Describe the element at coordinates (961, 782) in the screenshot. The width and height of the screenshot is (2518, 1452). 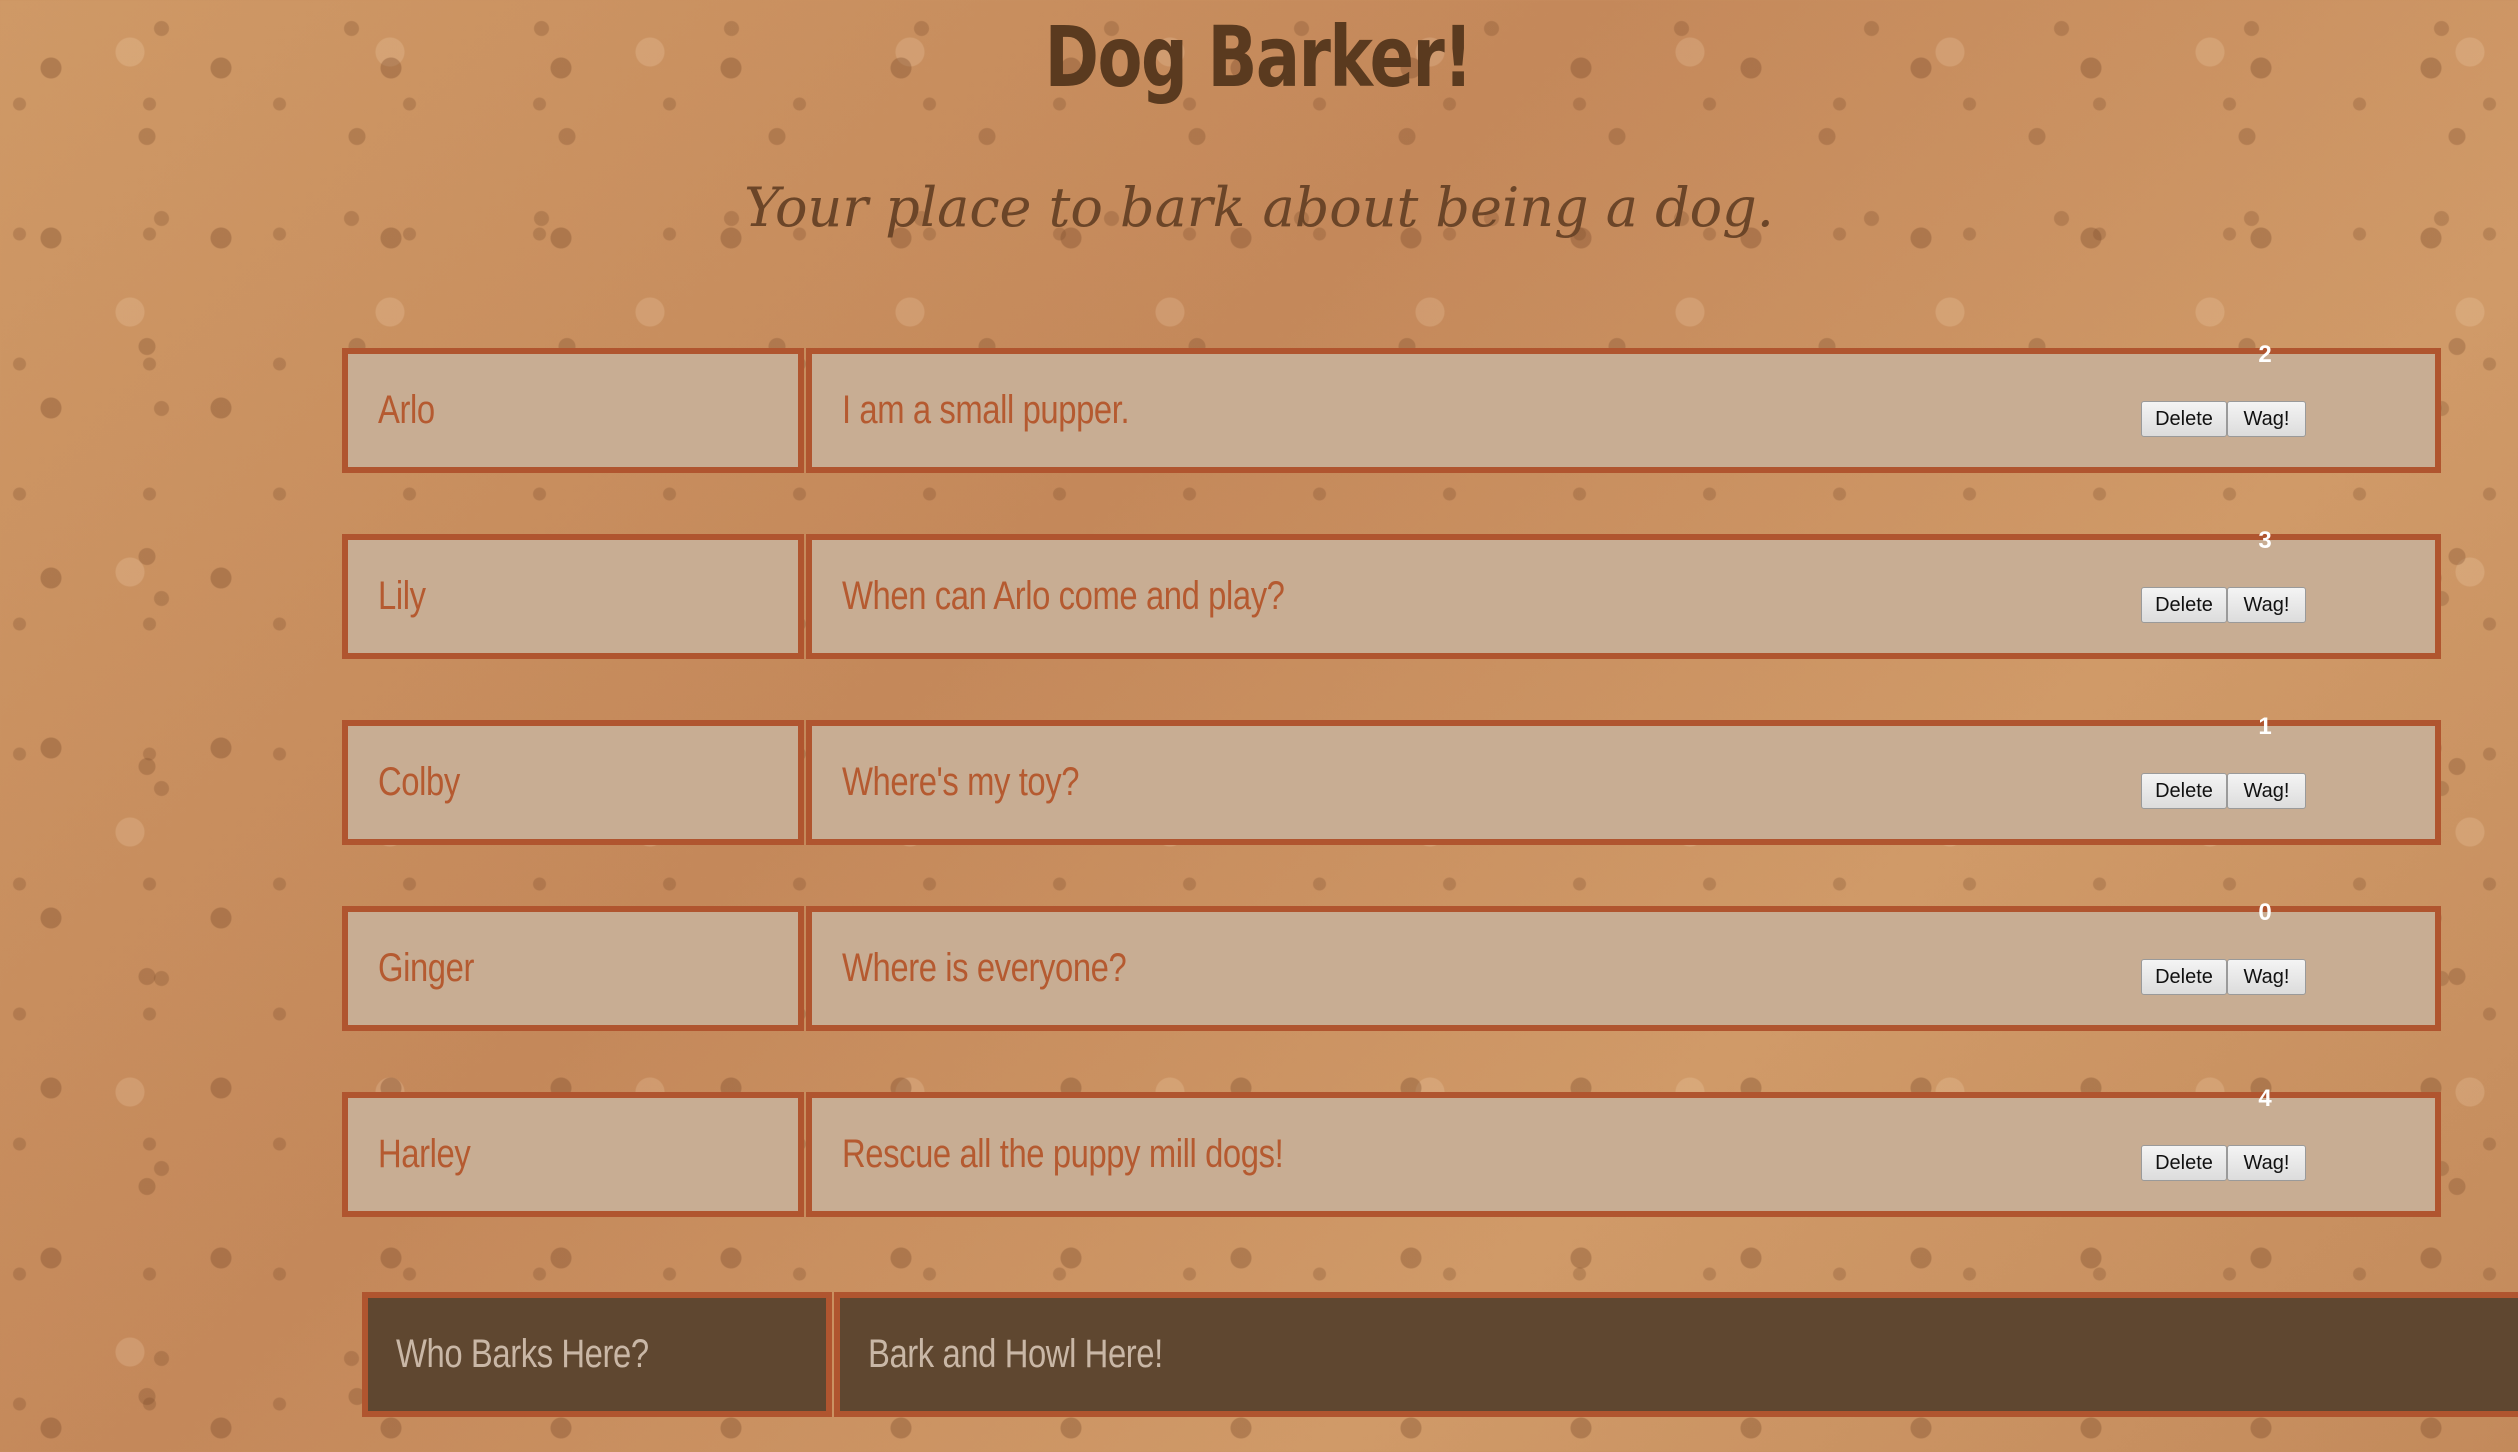
I see `bark-message: Where's my toy?` at that location.